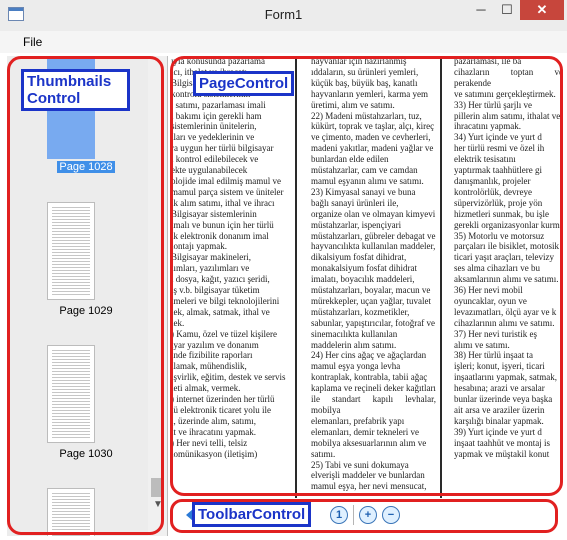 The height and width of the screenshot is (540, 567). I want to click on close-button: ✕, so click(542, 10).